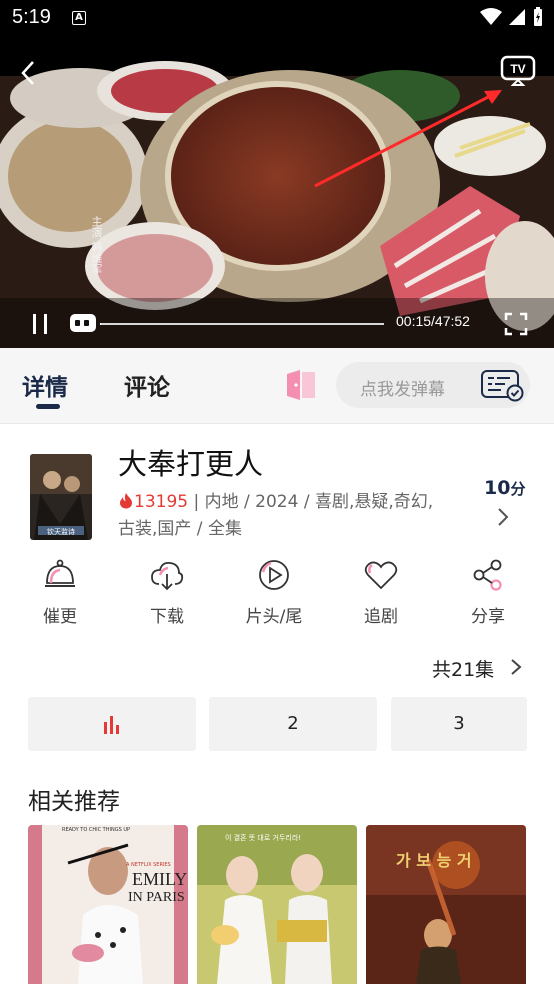  Describe the element at coordinates (180, 529) in the screenshot. I see `show-meta-line2: 古装,国产 / 全集` at that location.